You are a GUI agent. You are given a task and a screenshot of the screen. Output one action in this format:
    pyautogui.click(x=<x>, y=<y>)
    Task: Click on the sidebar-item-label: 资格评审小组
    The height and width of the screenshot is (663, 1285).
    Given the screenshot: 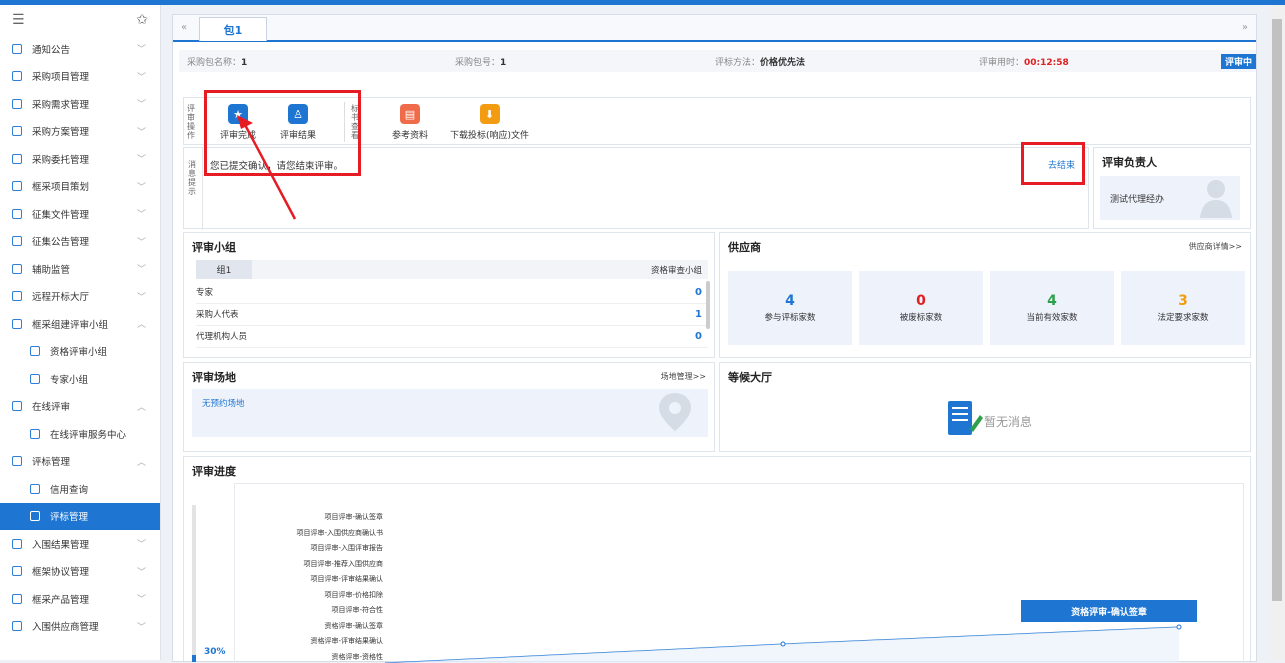 What is the action you would take?
    pyautogui.click(x=79, y=353)
    